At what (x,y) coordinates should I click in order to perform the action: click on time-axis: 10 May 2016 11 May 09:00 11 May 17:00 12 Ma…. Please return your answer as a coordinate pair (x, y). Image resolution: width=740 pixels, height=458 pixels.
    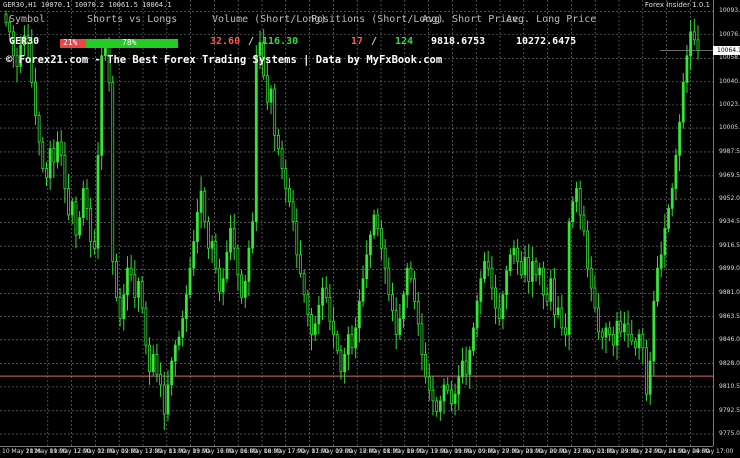
    Looking at the image, I should click on (366, 452).